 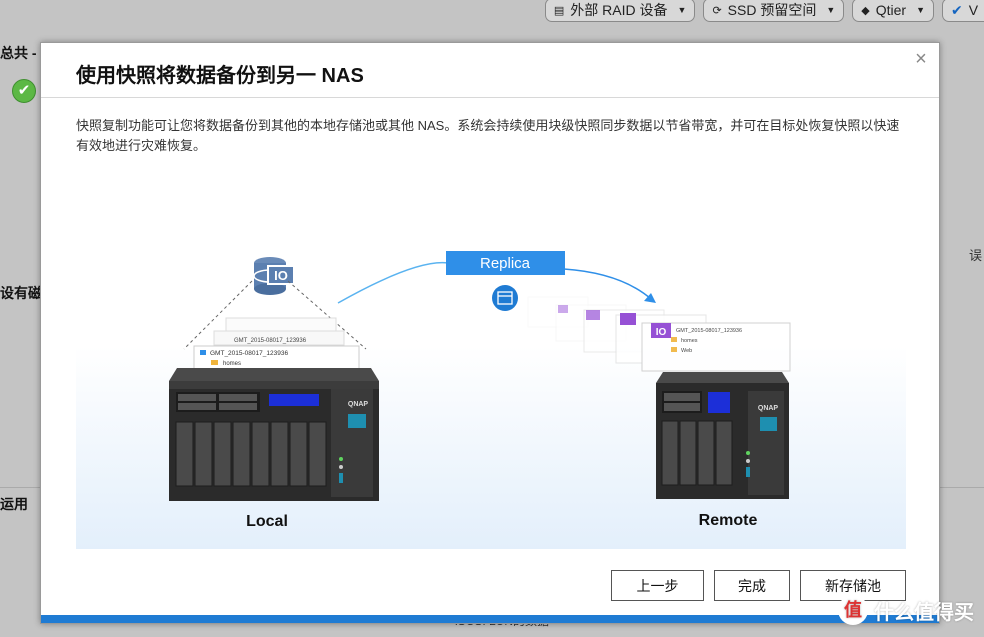 What do you see at coordinates (973, 10) in the screenshot?
I see `v-label: V` at bounding box center [973, 10].